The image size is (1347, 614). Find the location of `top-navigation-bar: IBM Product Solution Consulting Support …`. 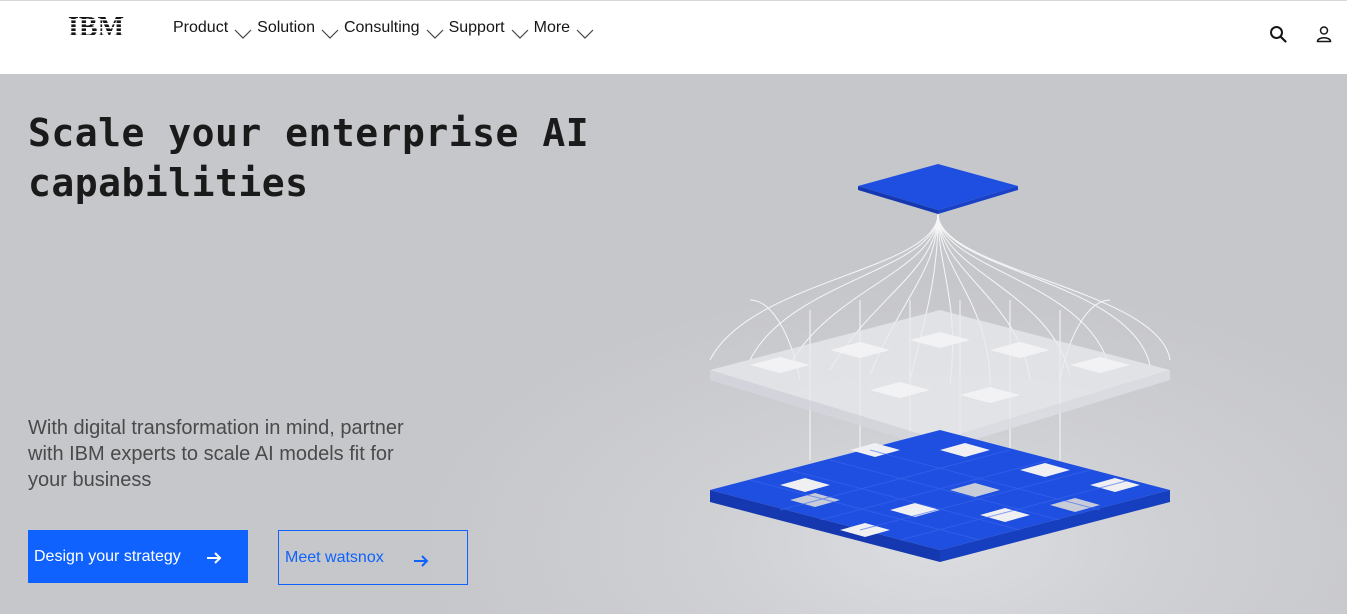

top-navigation-bar: IBM Product Solution Consulting Support … is located at coordinates (673, 37).